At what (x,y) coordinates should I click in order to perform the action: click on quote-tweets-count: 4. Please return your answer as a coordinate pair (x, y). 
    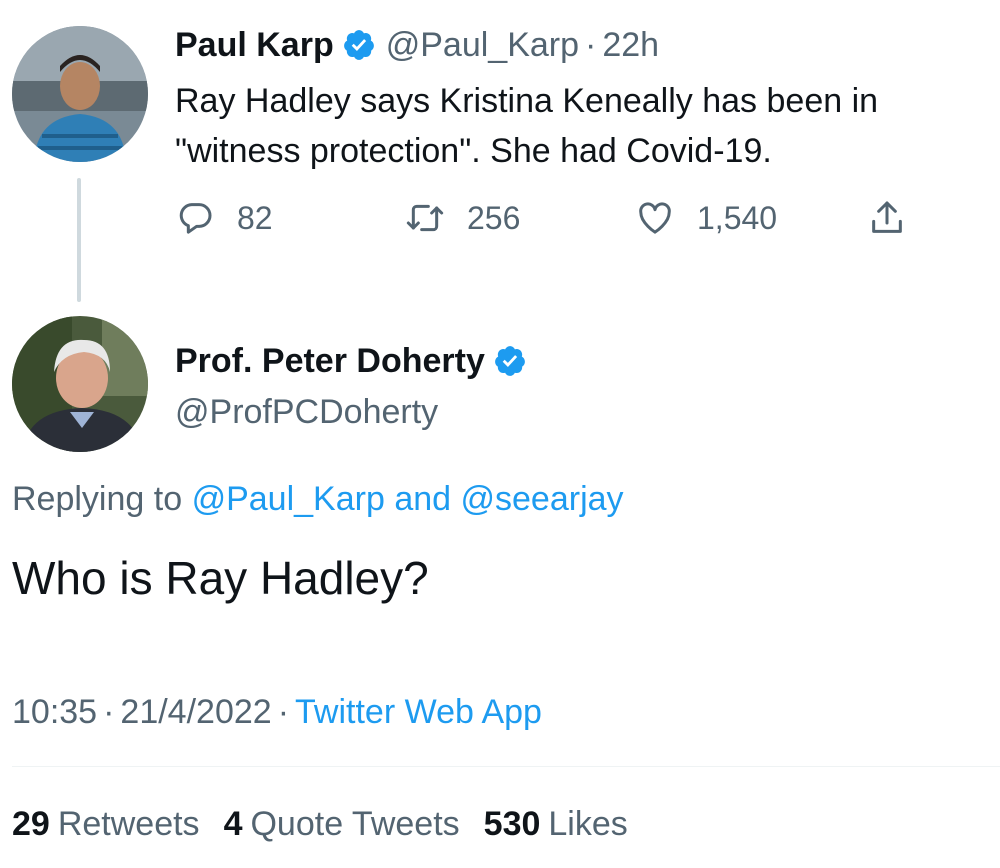
    Looking at the image, I should click on (233, 823).